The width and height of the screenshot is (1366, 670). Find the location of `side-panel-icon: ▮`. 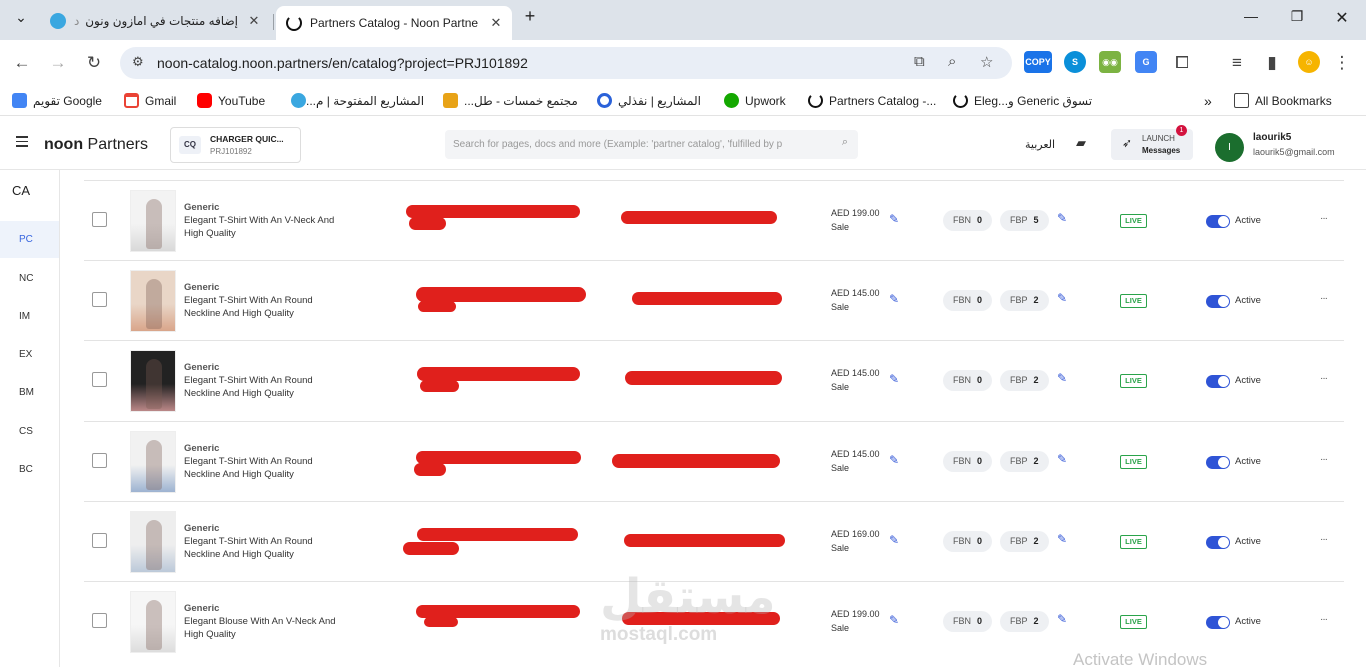

side-panel-icon: ▮ is located at coordinates (1272, 63).